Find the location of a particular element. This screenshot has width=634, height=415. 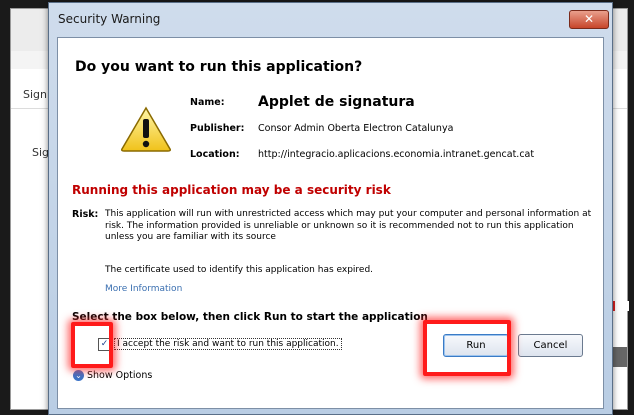

warning-icon is located at coordinates (146, 129).